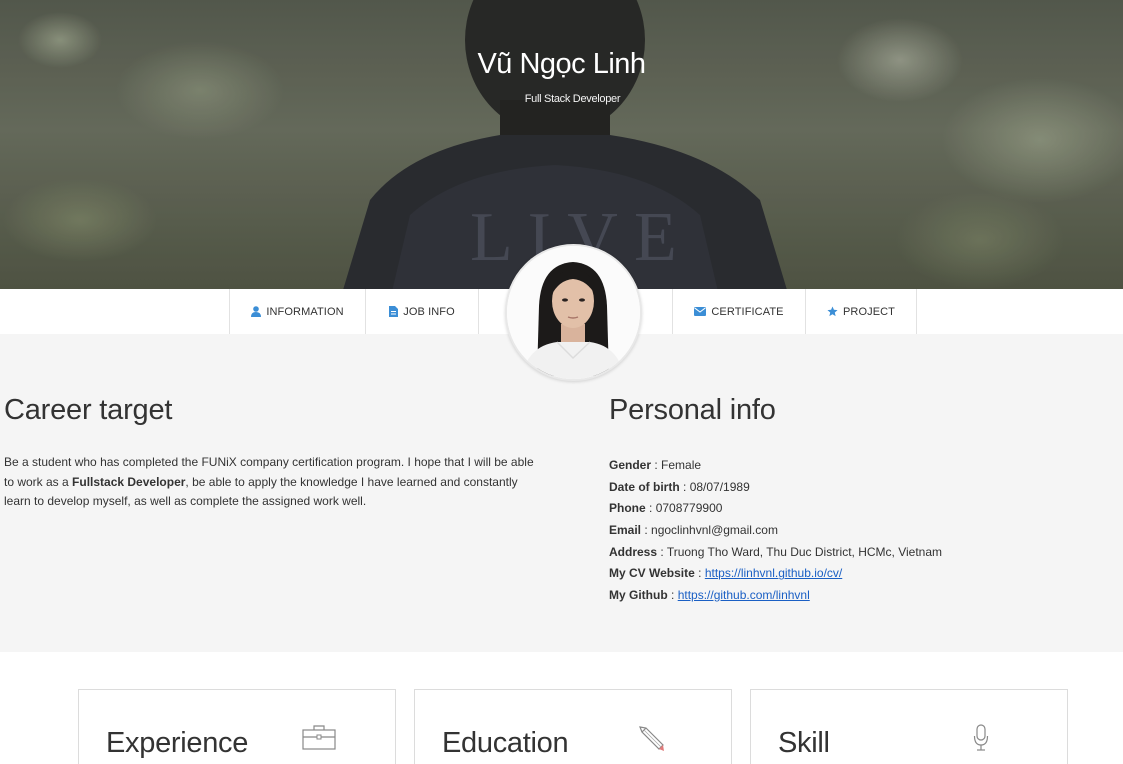 The image size is (1123, 764). What do you see at coordinates (719, 486) in the screenshot?
I see `info-value: 08/07/1989` at bounding box center [719, 486].